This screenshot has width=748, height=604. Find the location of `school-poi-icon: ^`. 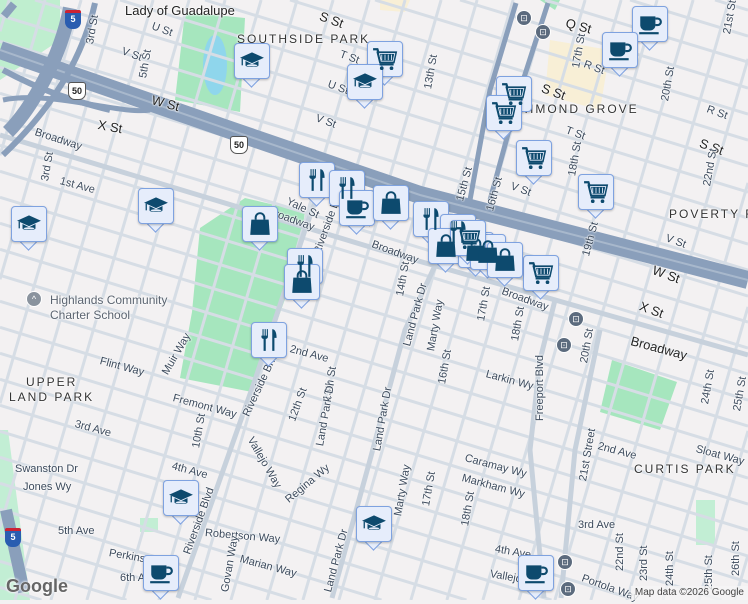

school-poi-icon: ^ is located at coordinates (34, 299).